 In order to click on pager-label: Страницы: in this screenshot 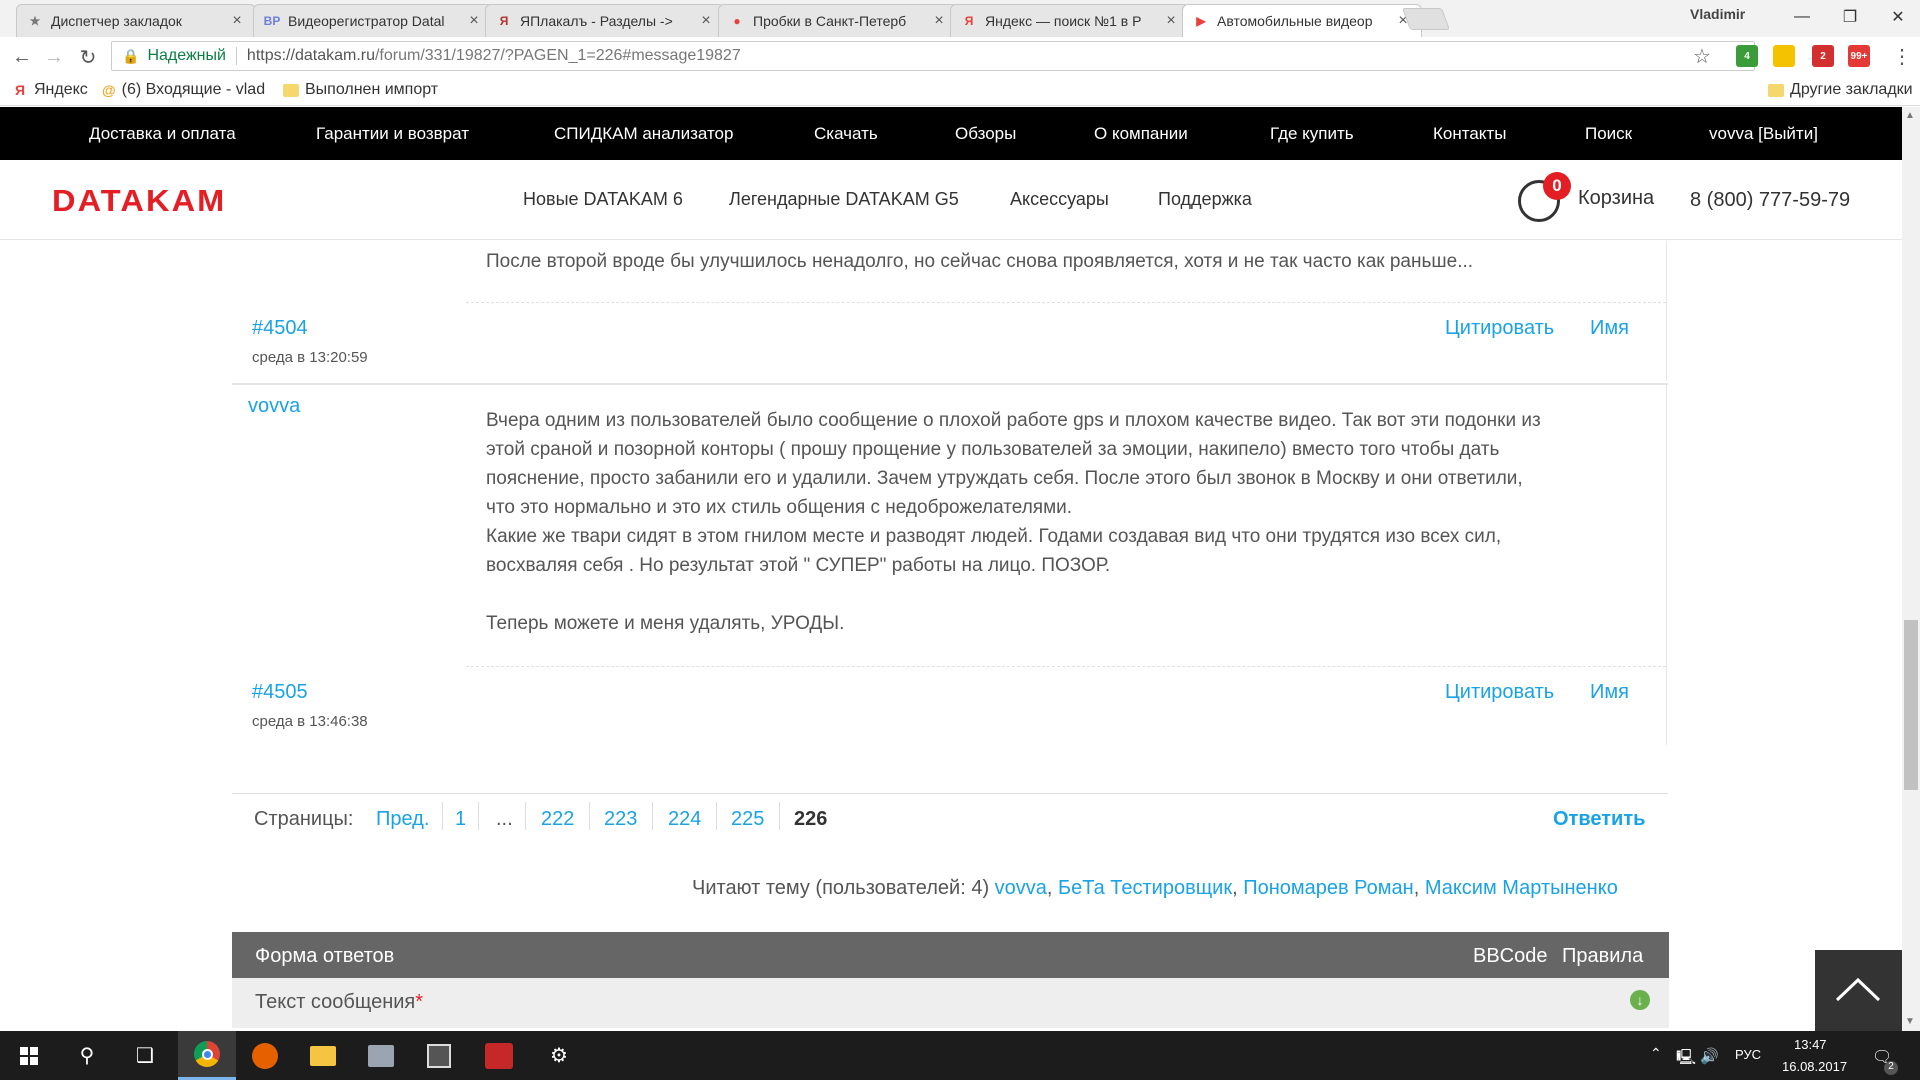, I will do `click(304, 819)`.